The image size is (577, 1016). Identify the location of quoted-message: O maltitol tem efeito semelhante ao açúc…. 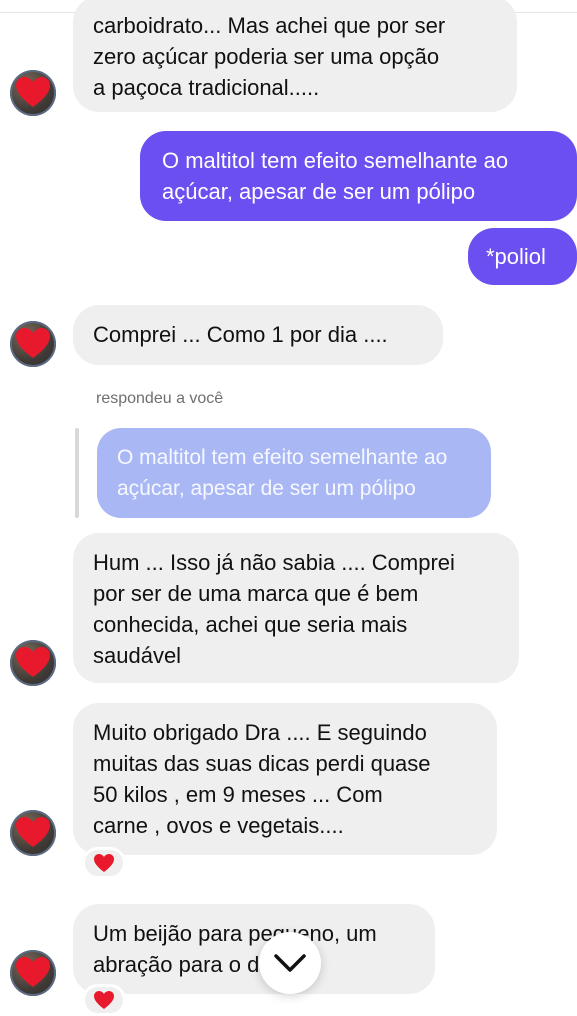
(294, 473).